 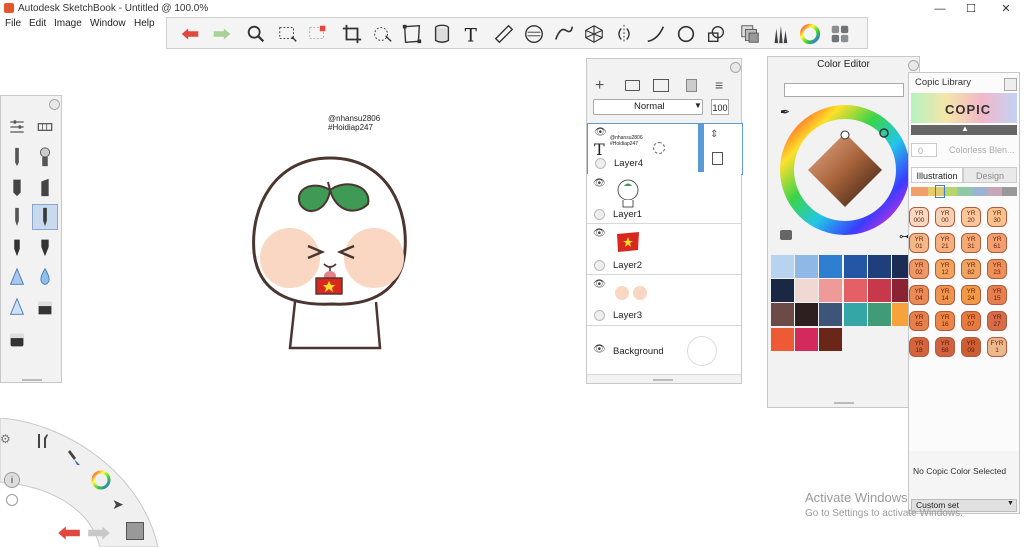 I want to click on color-wheel, so click(x=845, y=170).